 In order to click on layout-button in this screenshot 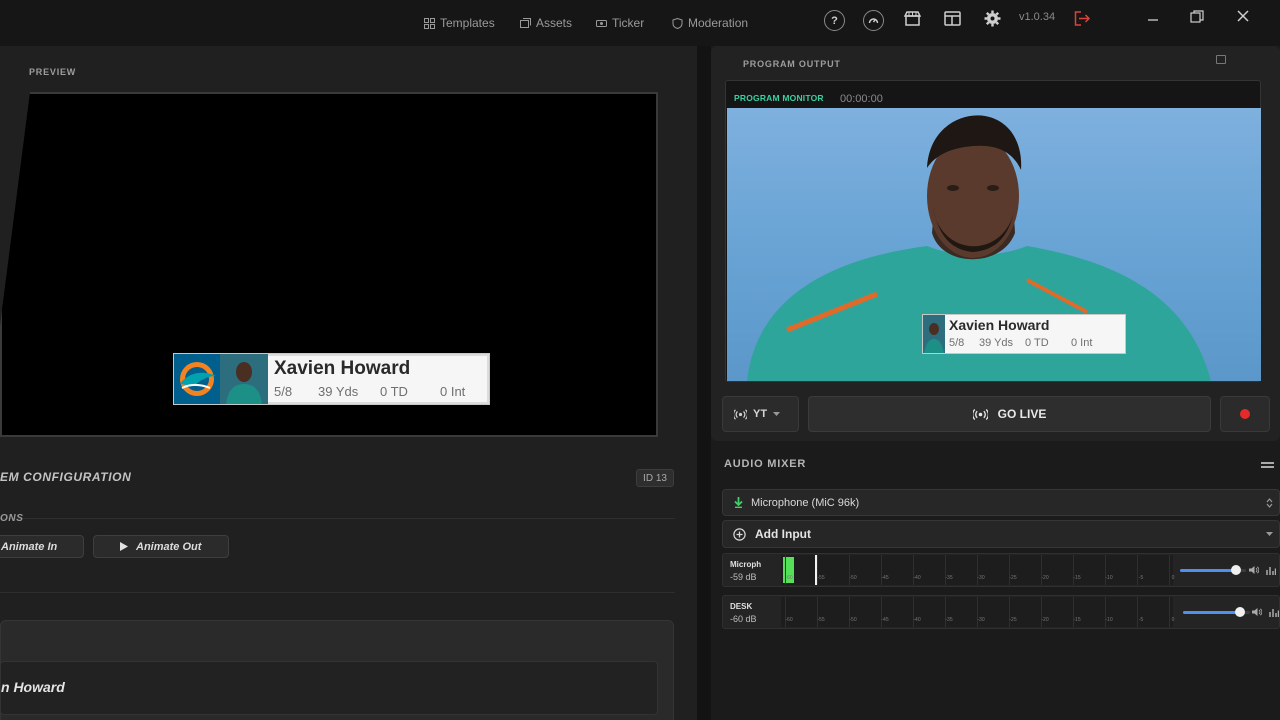, I will do `click(952, 18)`.